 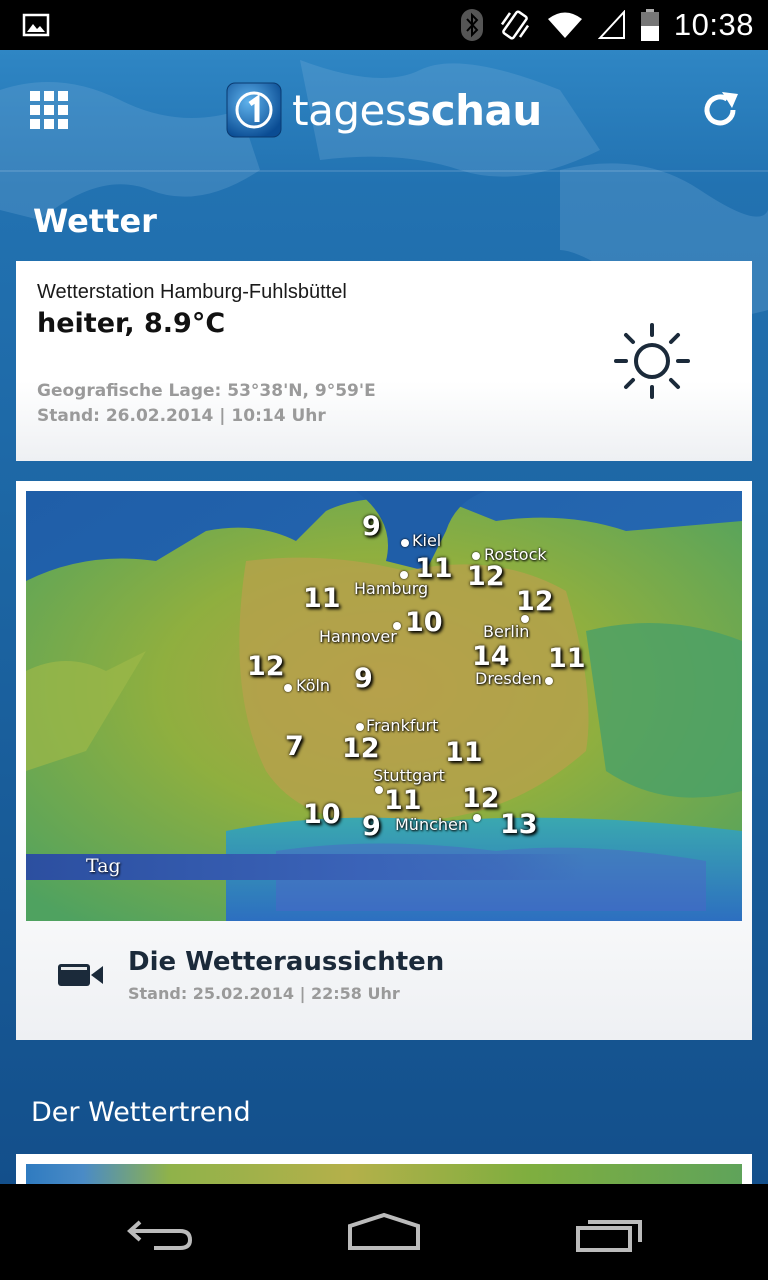 I want to click on bluetooth-icon, so click(x=471, y=25).